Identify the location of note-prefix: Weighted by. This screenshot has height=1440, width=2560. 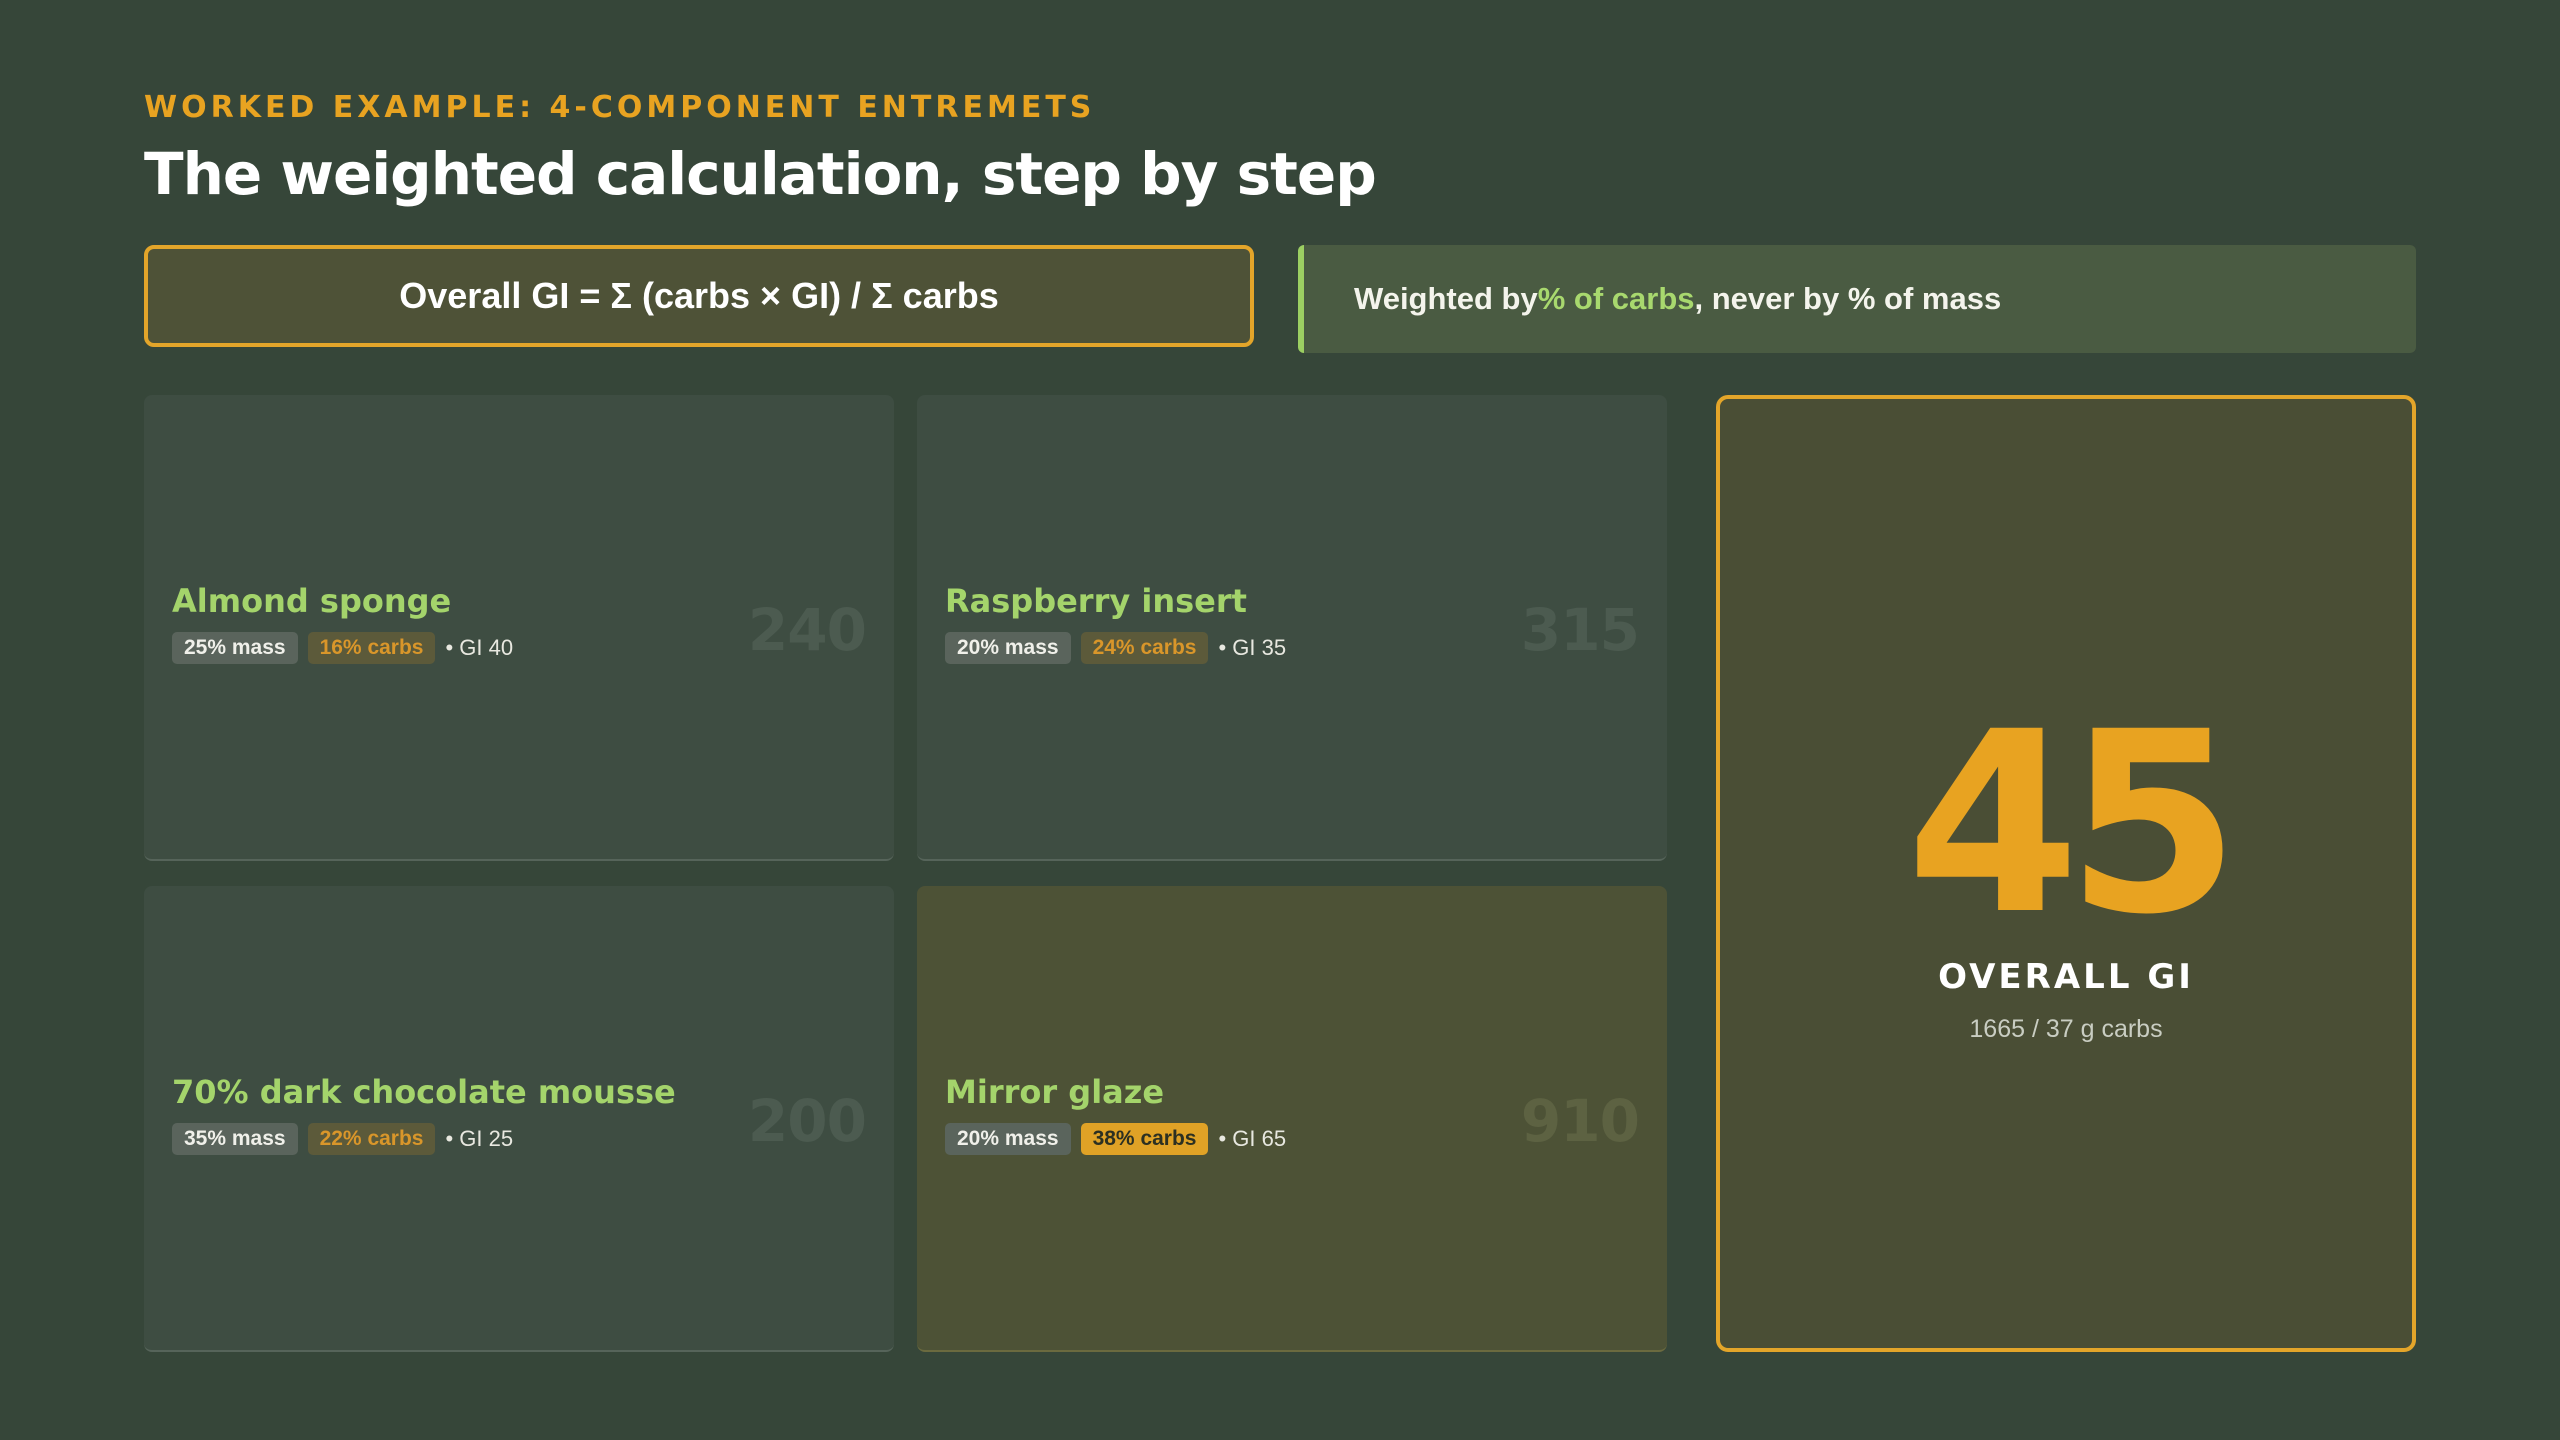
(1446, 298).